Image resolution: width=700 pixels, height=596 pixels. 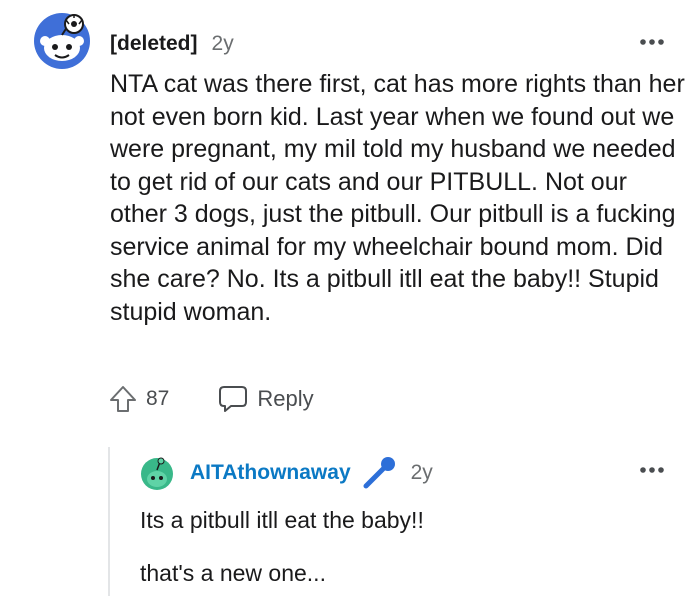 I want to click on comment-meta: [deleted] 2y, so click(x=172, y=44).